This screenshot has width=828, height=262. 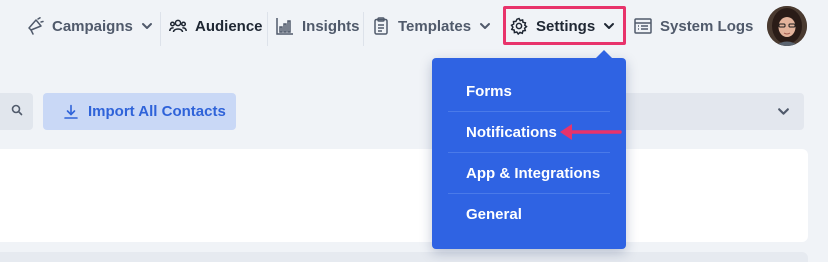 I want to click on nav-campaigns-label: Campaigns, so click(x=92, y=26).